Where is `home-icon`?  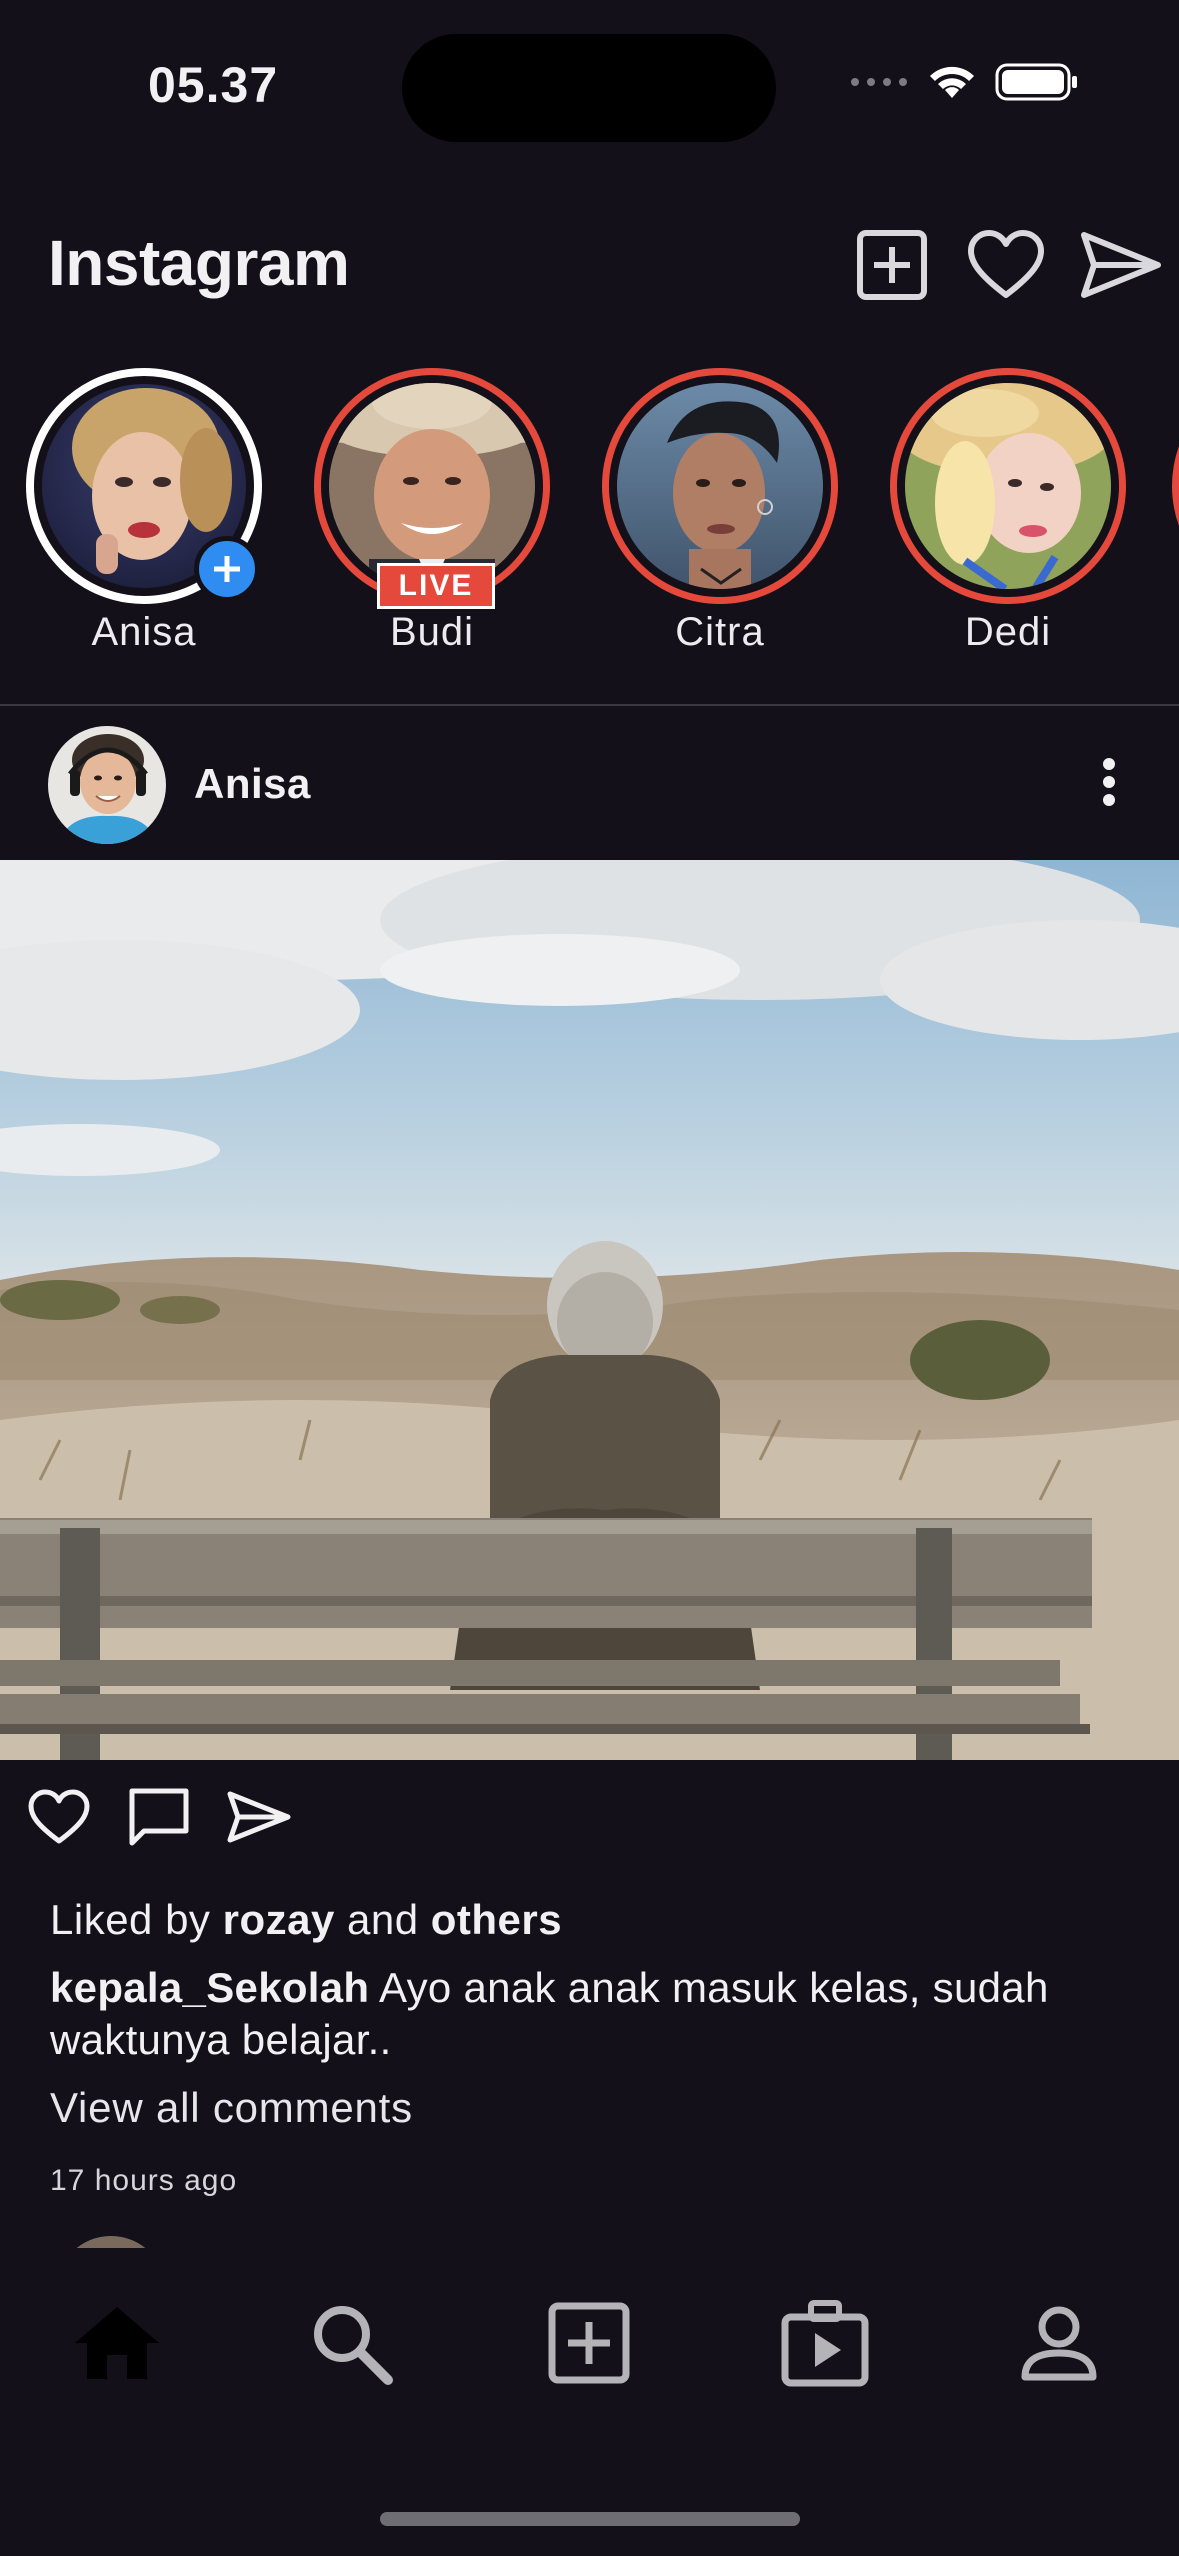
home-icon is located at coordinates (117, 2343).